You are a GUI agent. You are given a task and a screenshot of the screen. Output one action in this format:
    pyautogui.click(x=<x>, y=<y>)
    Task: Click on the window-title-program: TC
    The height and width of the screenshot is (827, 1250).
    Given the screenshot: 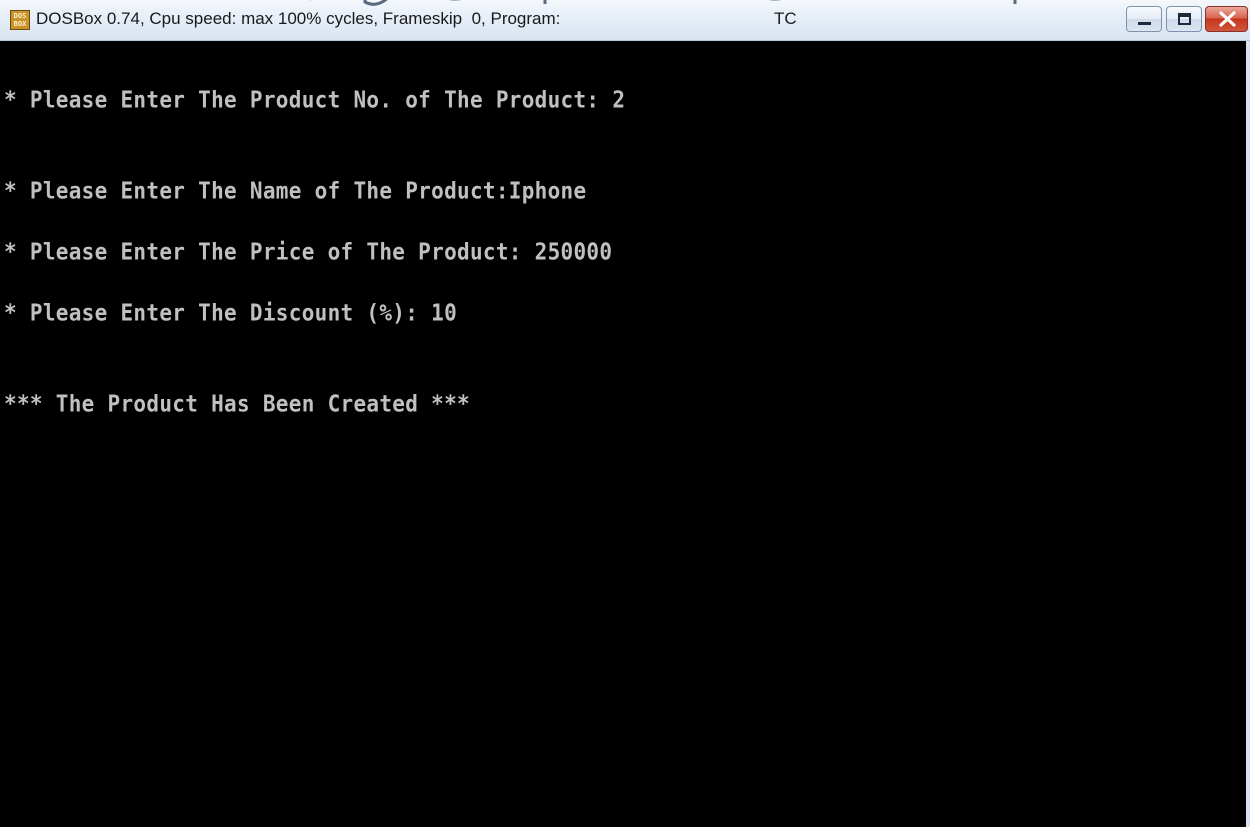 What is the action you would take?
    pyautogui.click(x=785, y=18)
    